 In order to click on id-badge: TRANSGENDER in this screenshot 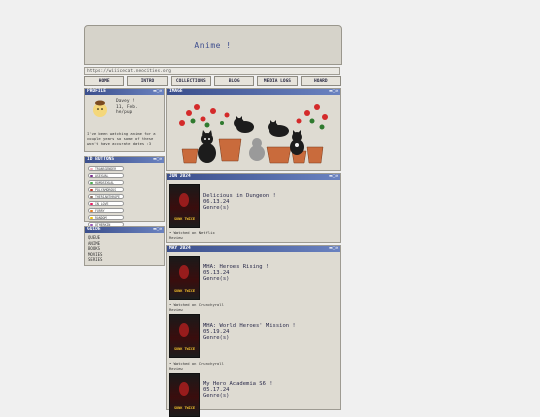, I will do `click(106, 168)`.